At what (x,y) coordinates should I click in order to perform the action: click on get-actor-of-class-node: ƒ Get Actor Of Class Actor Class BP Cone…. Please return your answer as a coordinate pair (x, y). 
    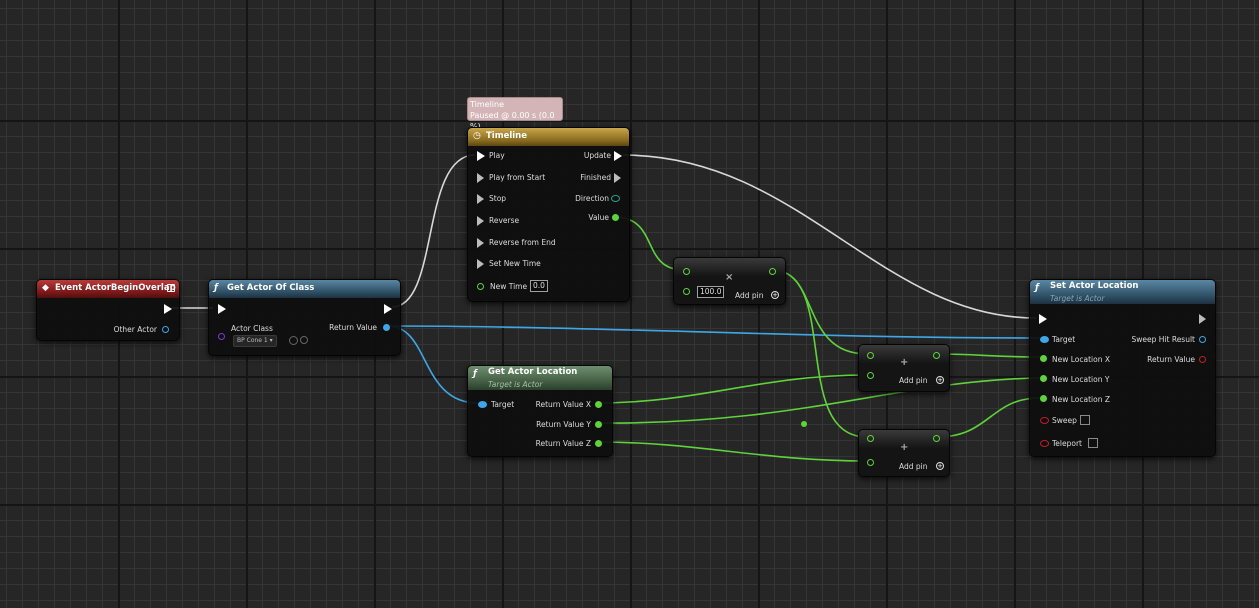
    Looking at the image, I should click on (304, 317).